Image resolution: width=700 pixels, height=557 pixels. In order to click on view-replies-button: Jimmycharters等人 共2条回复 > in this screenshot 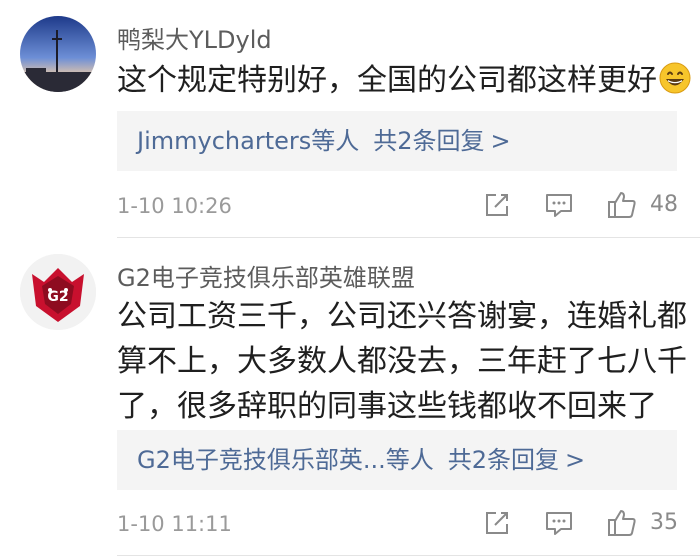, I will do `click(397, 141)`.